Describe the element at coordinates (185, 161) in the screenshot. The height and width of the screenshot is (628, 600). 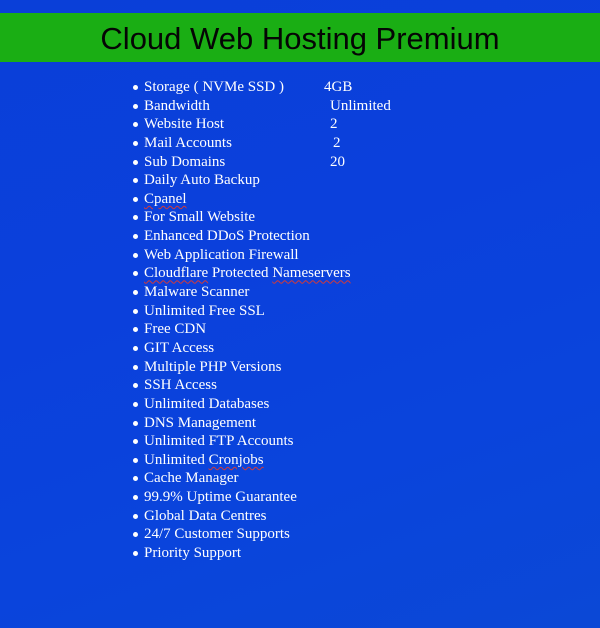
I see `spec-label: Sub Domains` at that location.